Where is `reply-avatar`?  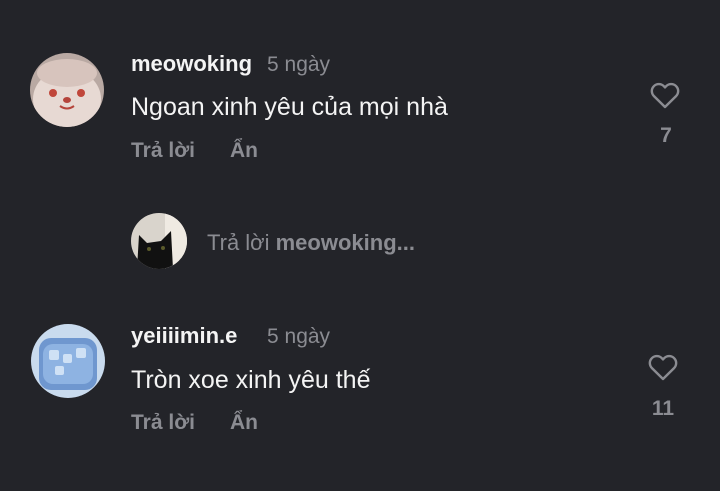 reply-avatar is located at coordinates (159, 241).